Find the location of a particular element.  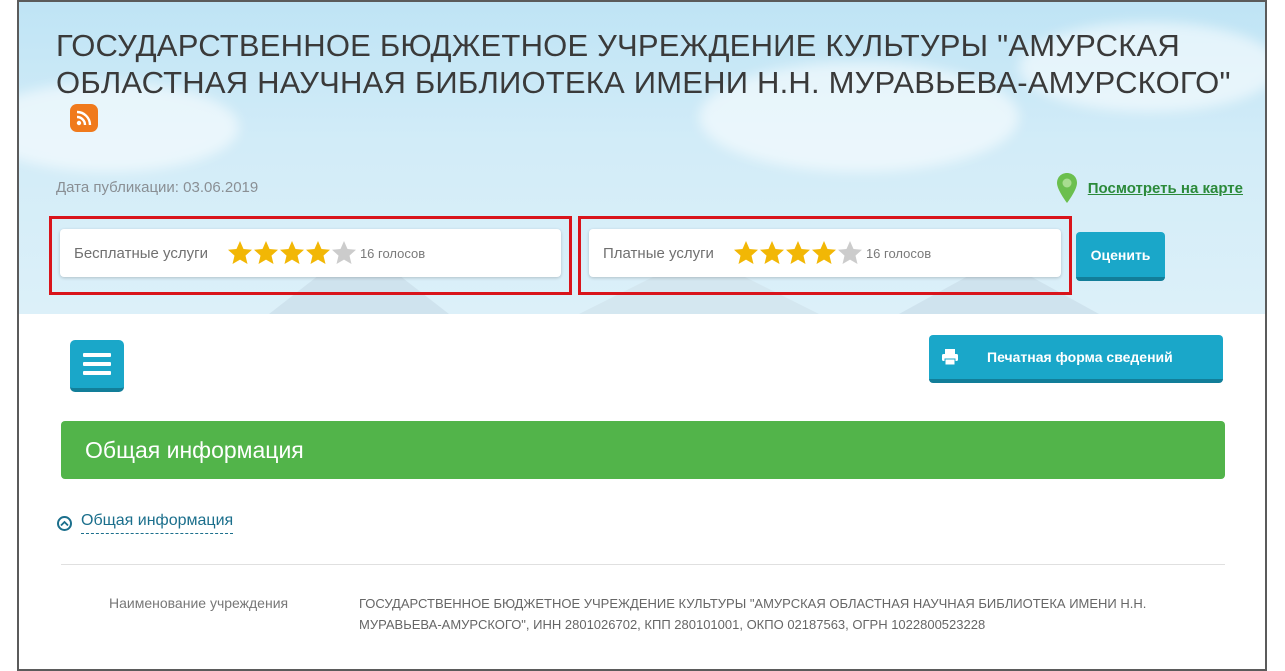

paid-services-rating: Платные услуги 16 голосов is located at coordinates (825, 253).